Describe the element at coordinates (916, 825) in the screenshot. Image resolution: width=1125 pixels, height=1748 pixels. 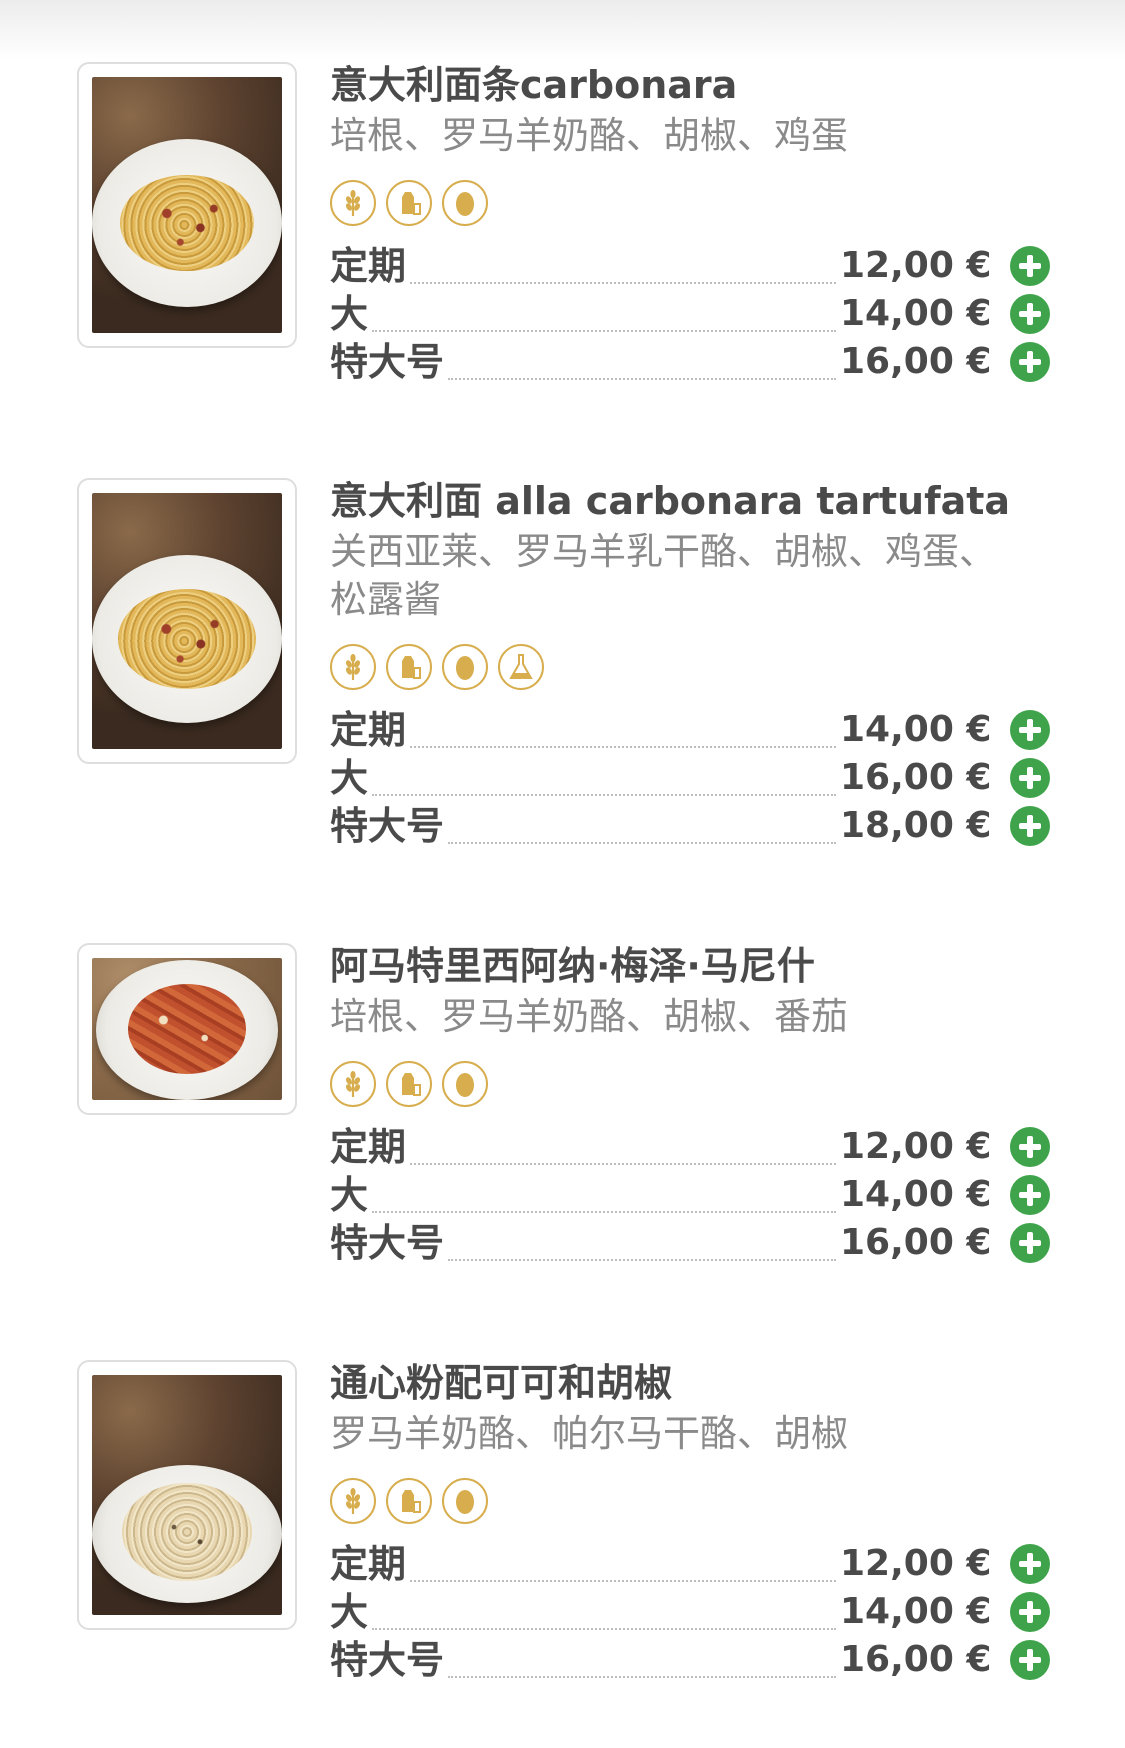
I see `price-value: 18,00 €` at that location.